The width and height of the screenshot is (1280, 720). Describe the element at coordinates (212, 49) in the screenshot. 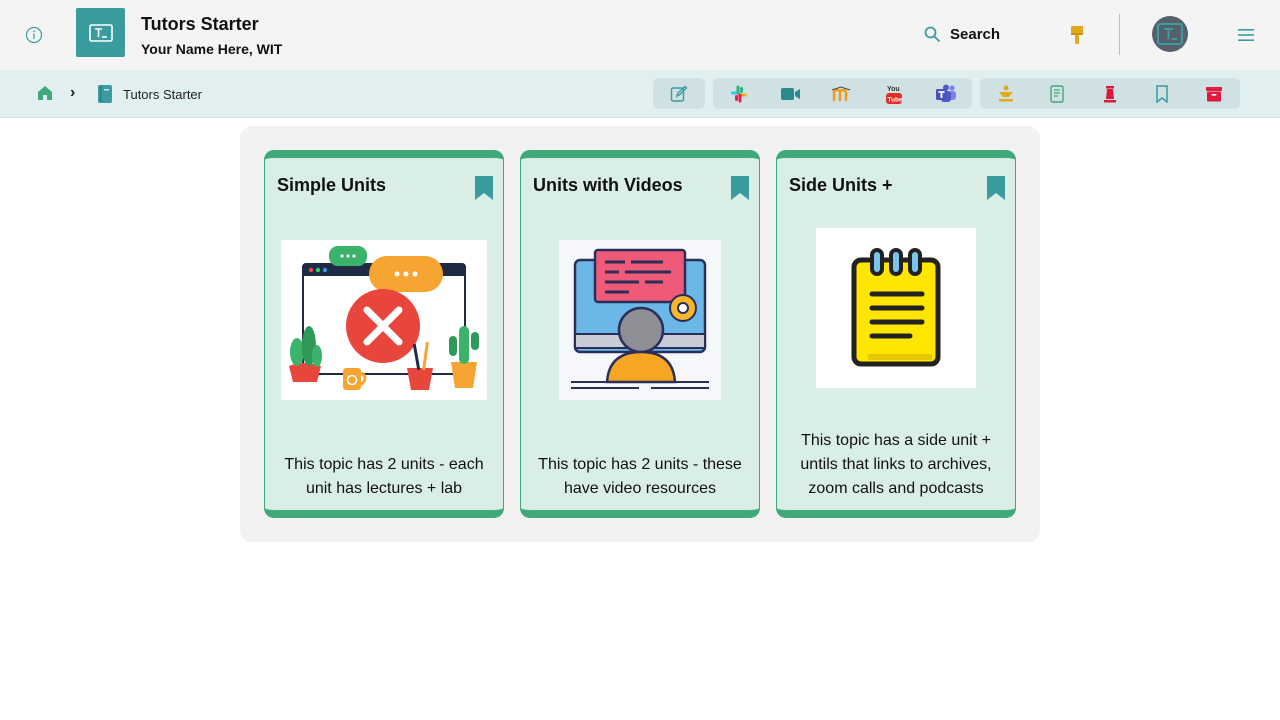

I see `course-author: Your Name Here, WIT` at that location.